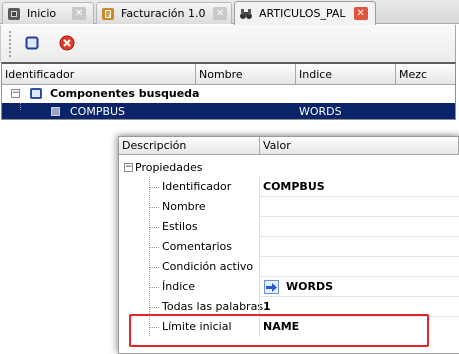 The height and width of the screenshot is (354, 459). I want to click on arrow-right-icon, so click(271, 287).